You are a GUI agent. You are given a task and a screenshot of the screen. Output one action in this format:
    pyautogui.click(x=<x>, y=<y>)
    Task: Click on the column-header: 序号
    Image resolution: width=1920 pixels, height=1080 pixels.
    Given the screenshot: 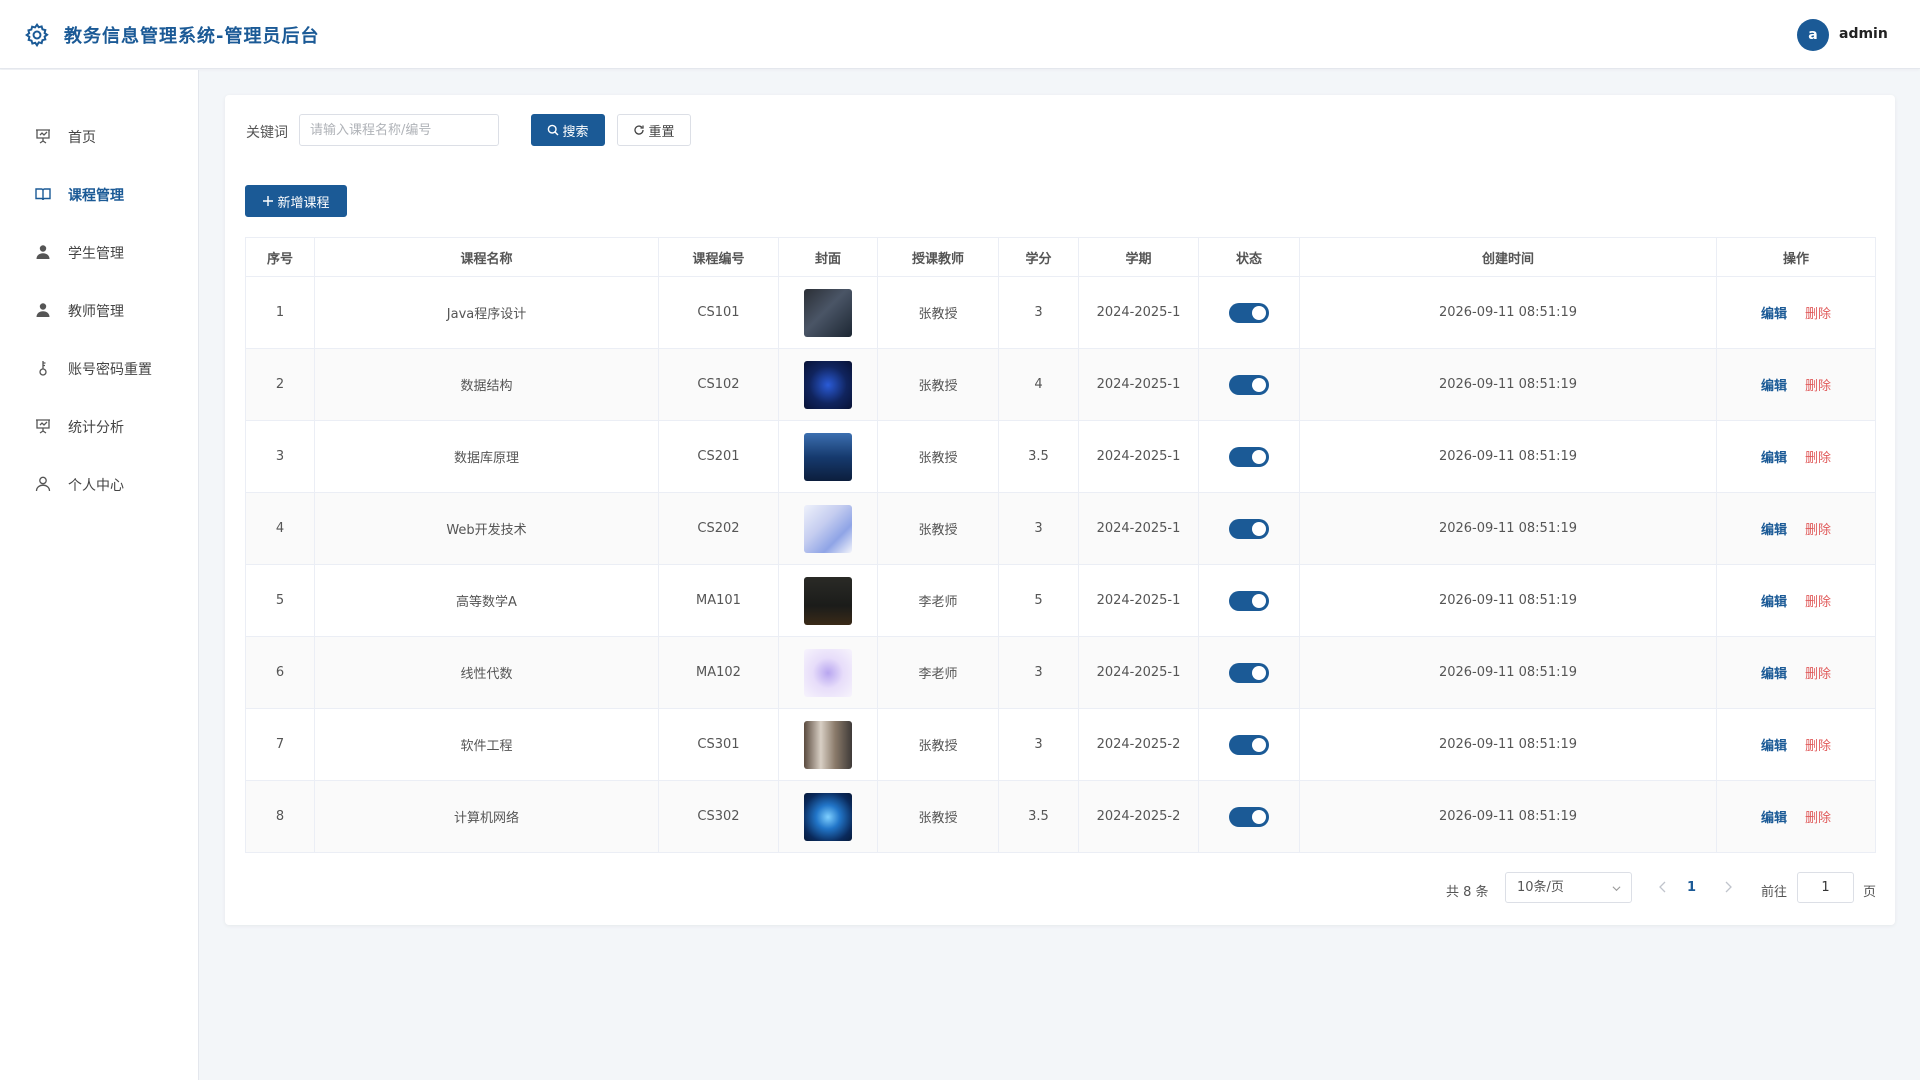 What is the action you would take?
    pyautogui.click(x=280, y=257)
    